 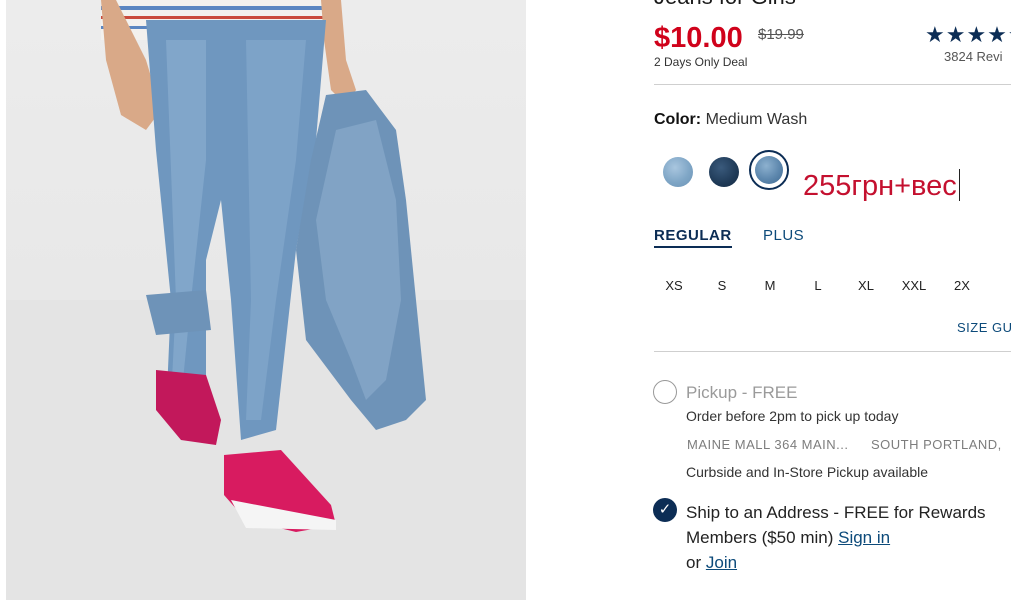 I want to click on color-value: Medium Wash, so click(x=756, y=119).